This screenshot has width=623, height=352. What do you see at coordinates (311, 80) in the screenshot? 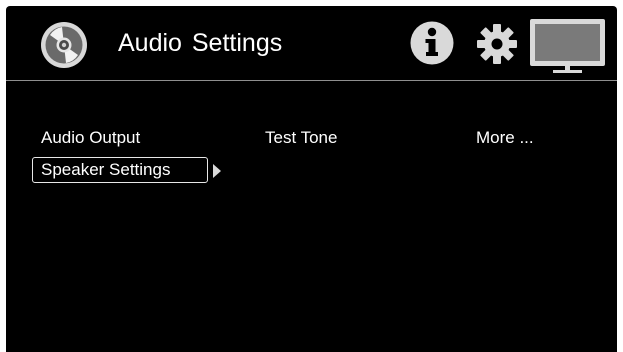
I see `header-divider` at bounding box center [311, 80].